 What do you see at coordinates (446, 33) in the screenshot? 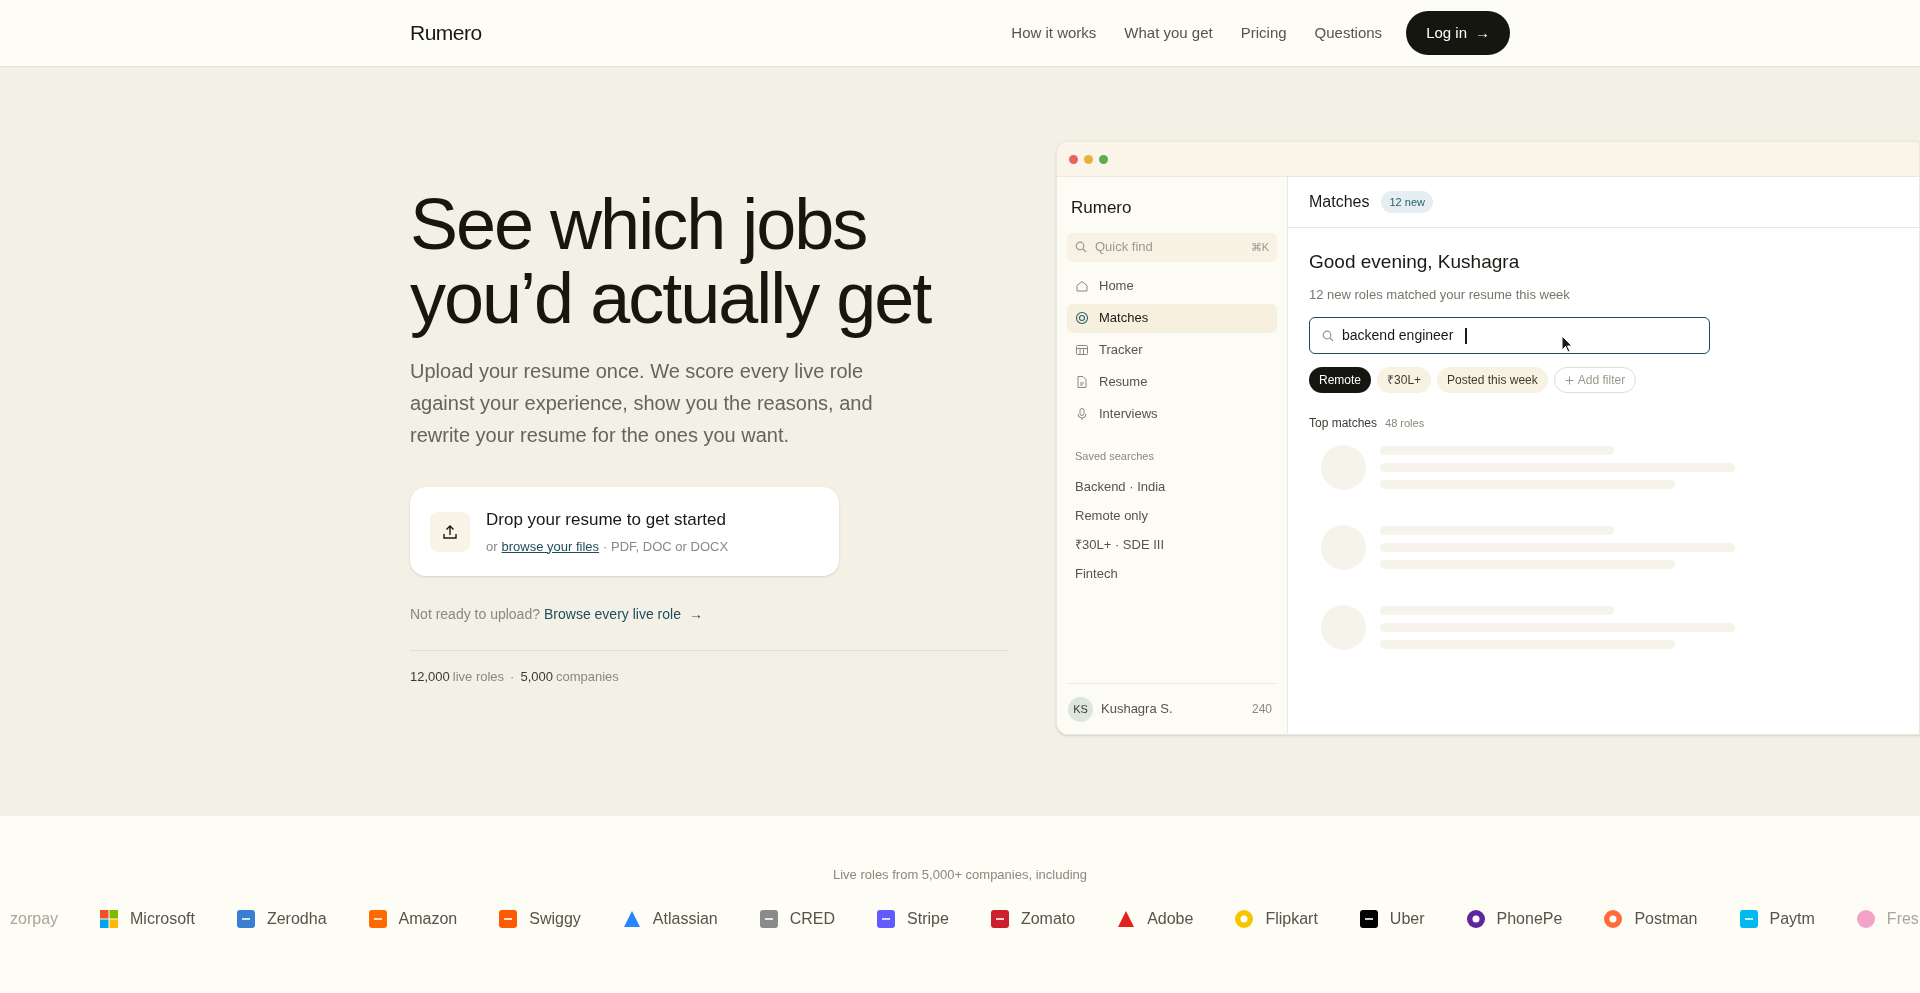
I see `site-logo: Rumero` at bounding box center [446, 33].